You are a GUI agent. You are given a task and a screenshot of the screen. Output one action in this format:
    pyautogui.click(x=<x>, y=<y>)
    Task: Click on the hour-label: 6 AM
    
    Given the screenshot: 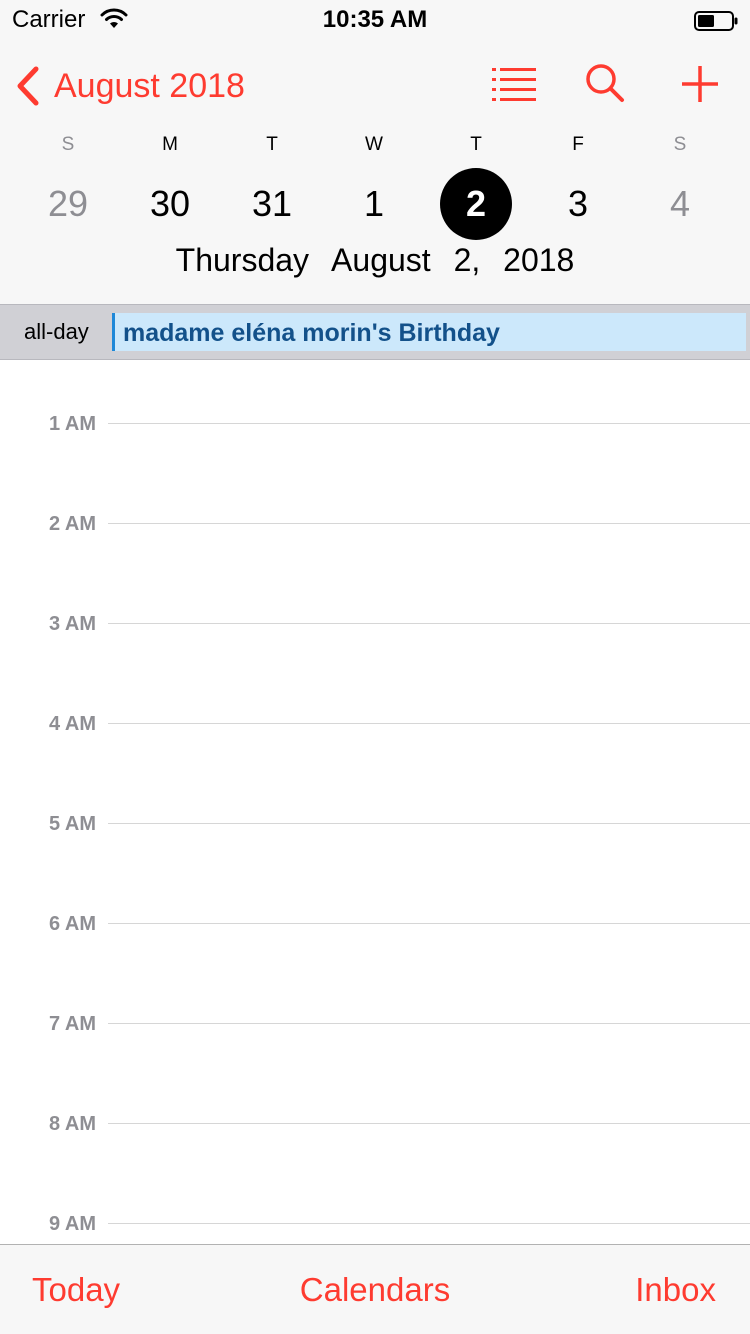 What is the action you would take?
    pyautogui.click(x=72, y=924)
    